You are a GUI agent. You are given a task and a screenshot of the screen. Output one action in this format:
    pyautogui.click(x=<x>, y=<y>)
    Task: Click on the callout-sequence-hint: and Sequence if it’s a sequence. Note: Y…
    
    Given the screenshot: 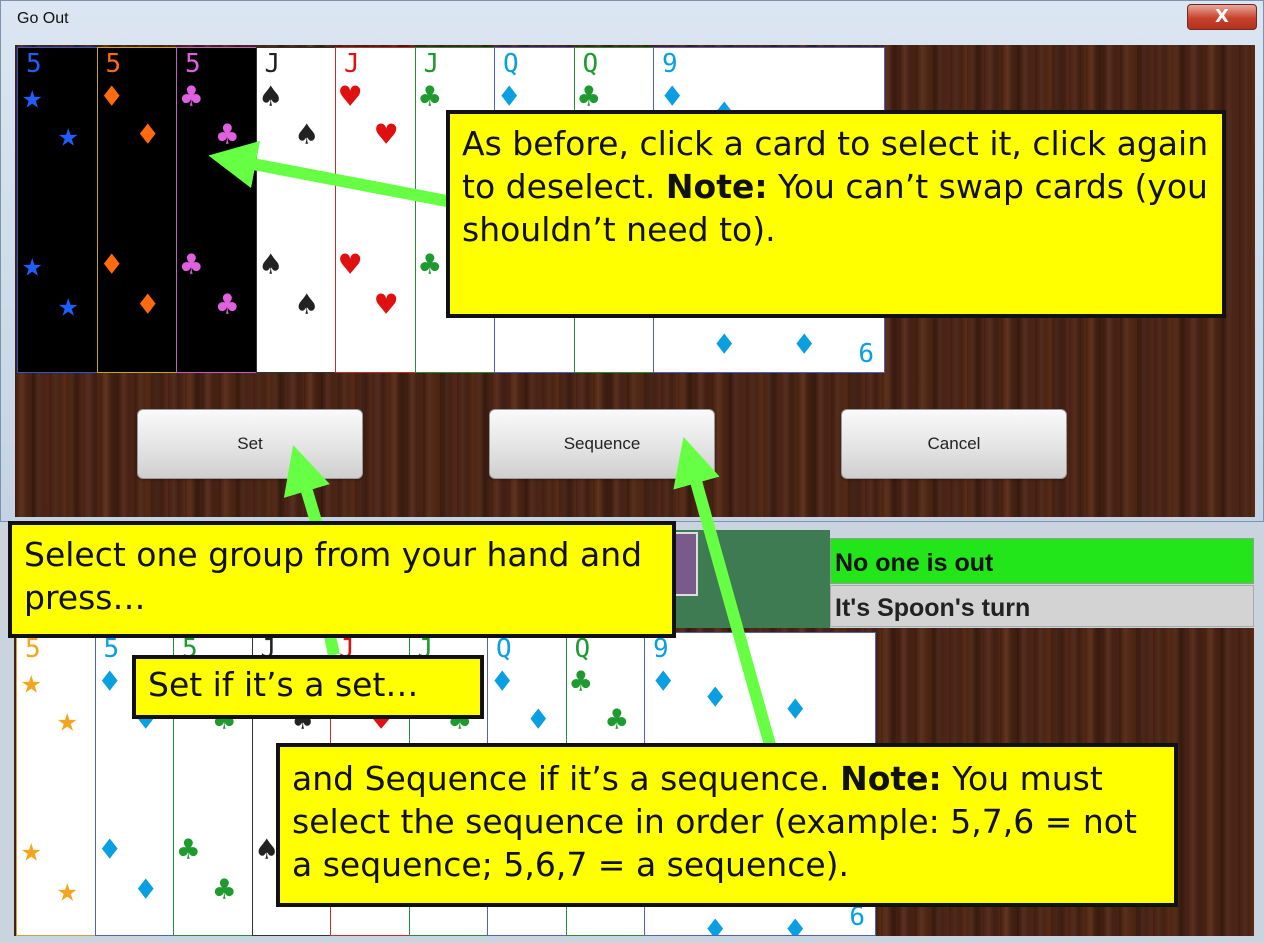 What is the action you would take?
    pyautogui.click(x=727, y=825)
    